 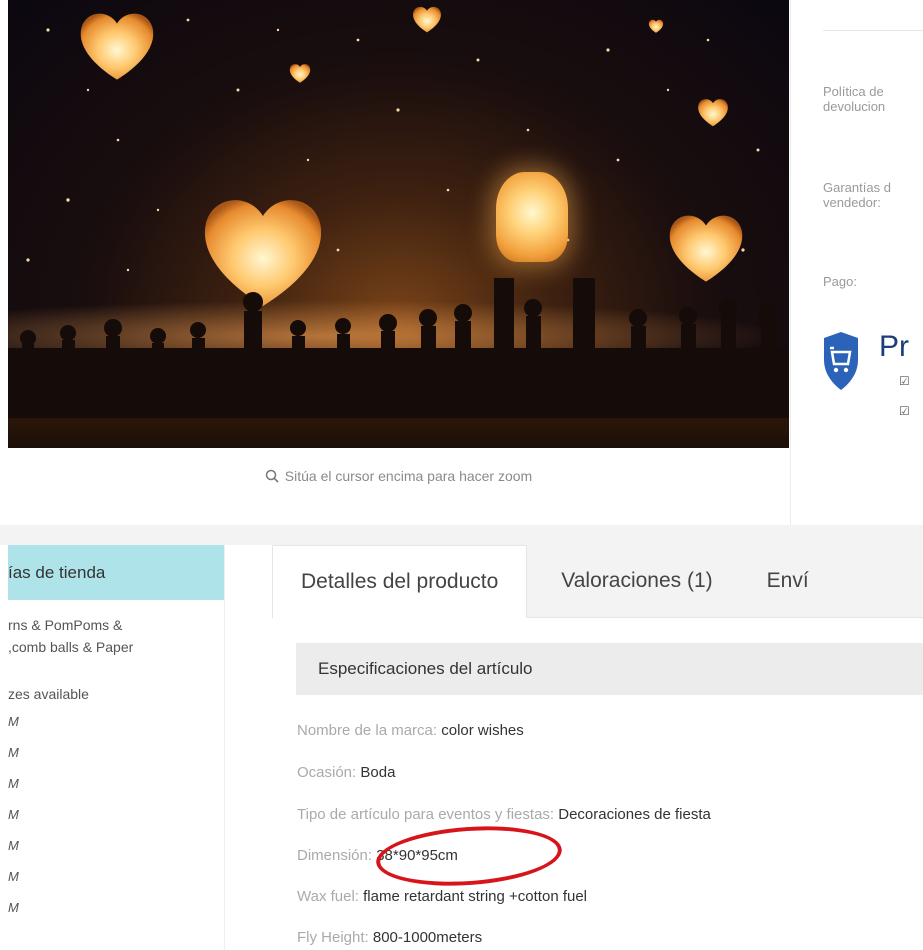 I want to click on tab-reviews: Valoraciones (1), so click(x=636, y=581).